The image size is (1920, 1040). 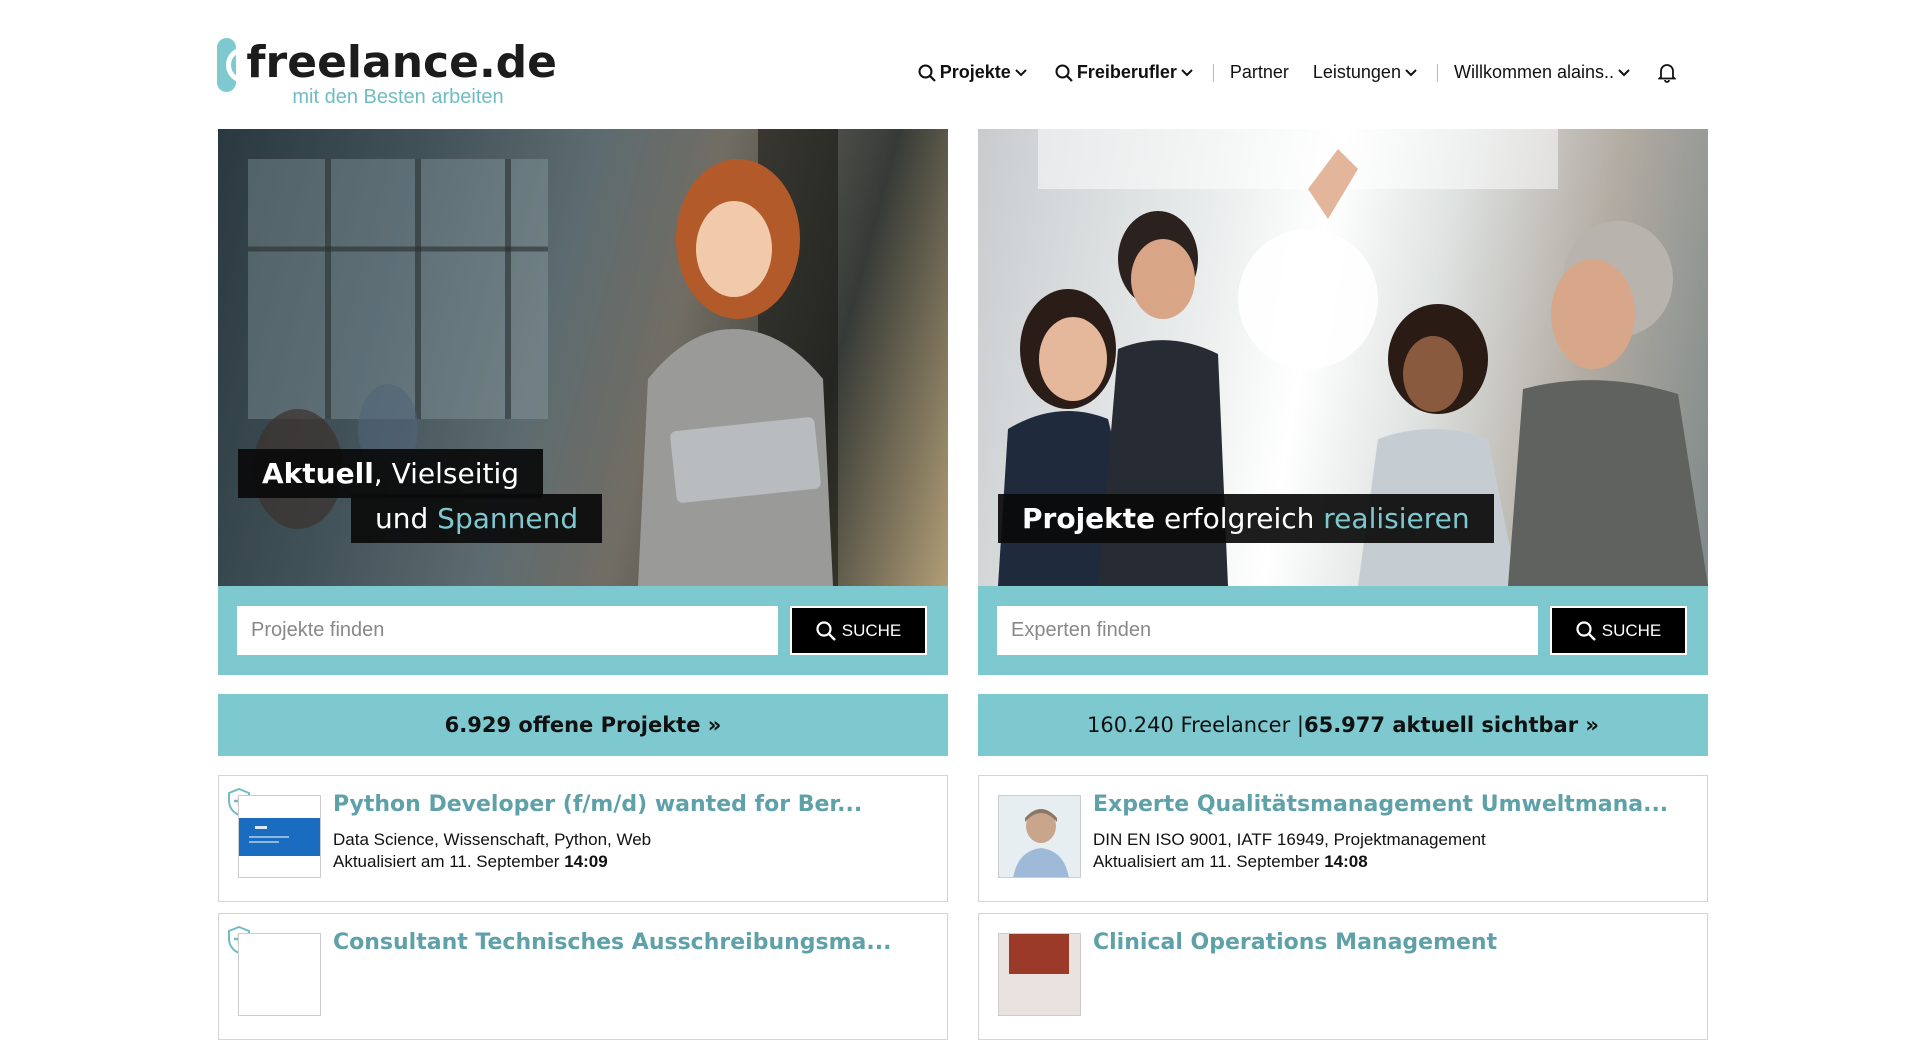 I want to click on logo-name: freelance.de, so click(x=401, y=62).